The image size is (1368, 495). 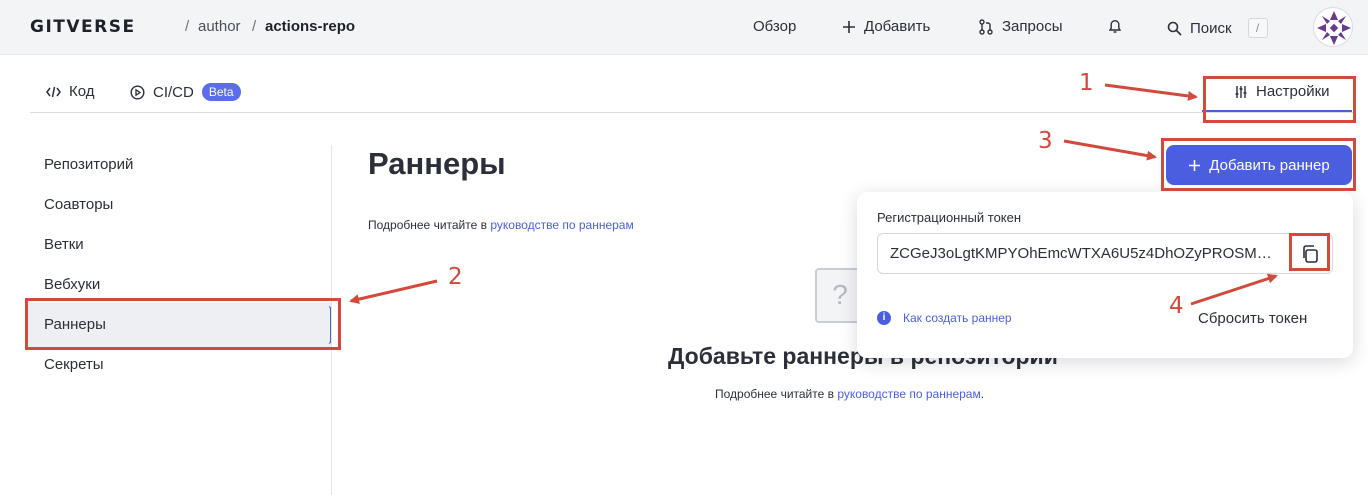 What do you see at coordinates (1252, 318) in the screenshot?
I see `reset-token-button: Сбросить токен` at bounding box center [1252, 318].